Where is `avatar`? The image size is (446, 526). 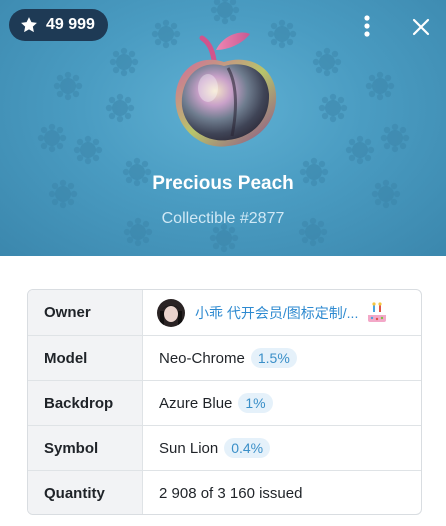 avatar is located at coordinates (171, 312).